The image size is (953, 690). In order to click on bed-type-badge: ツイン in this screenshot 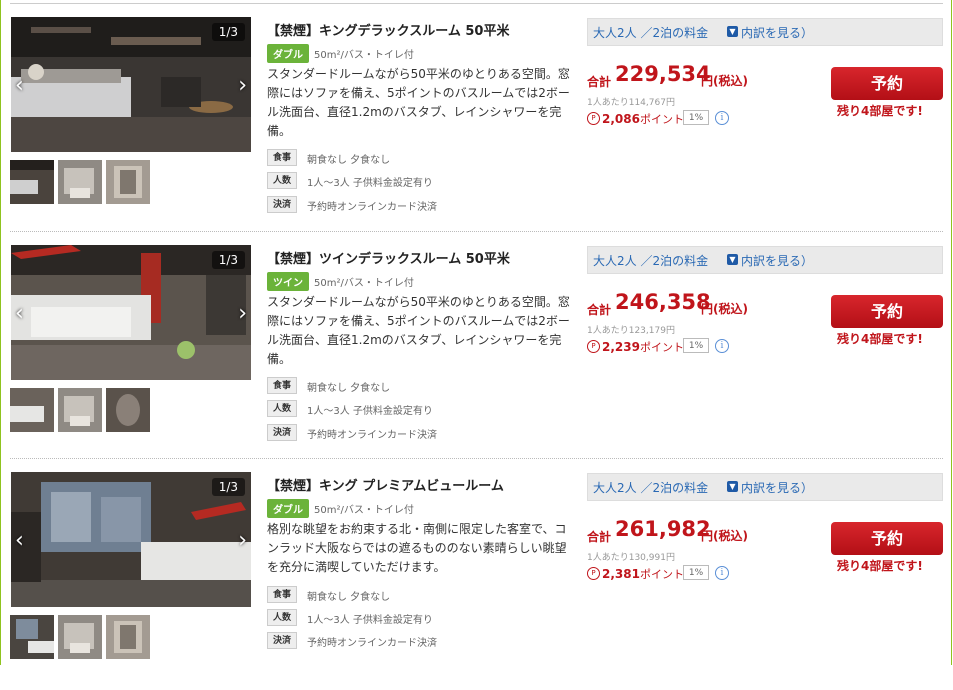, I will do `click(288, 281)`.